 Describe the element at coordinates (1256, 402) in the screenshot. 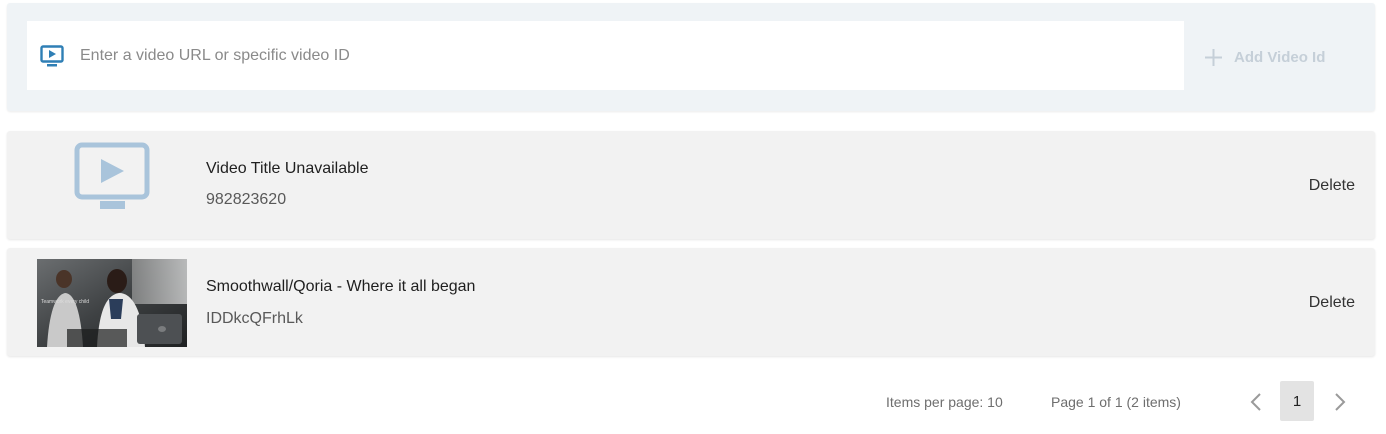

I see `chevron-left-icon` at that location.